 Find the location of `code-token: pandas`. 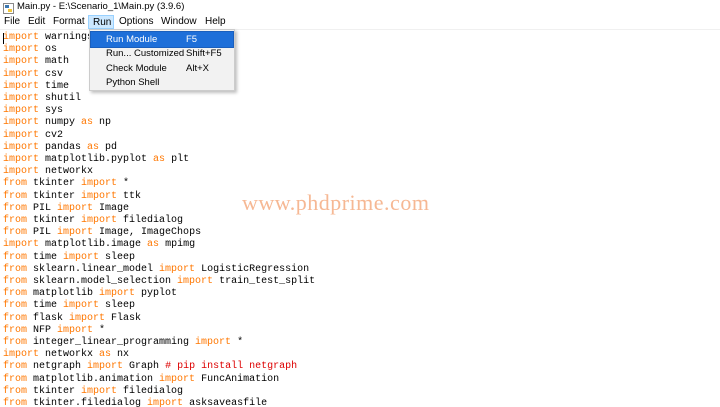

code-token: pandas is located at coordinates (63, 147).